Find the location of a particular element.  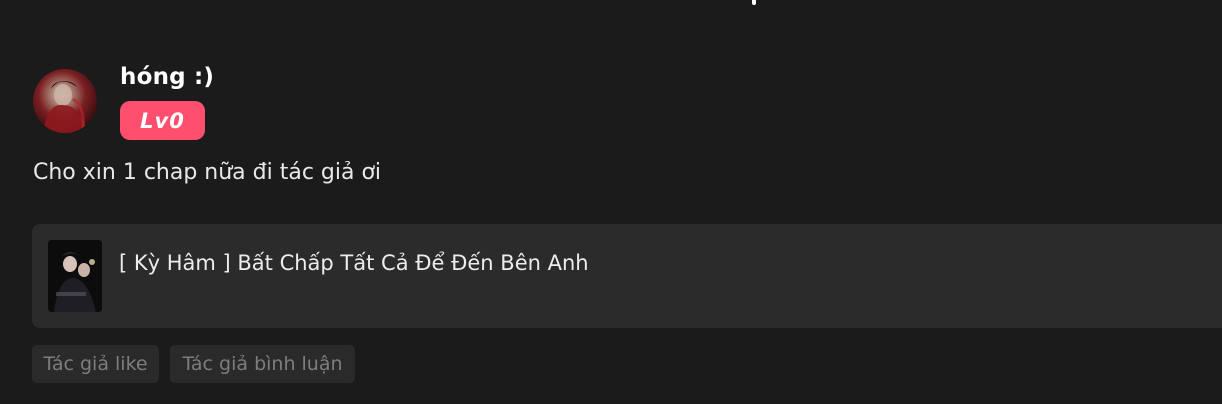

username: hóng :) is located at coordinates (167, 77).